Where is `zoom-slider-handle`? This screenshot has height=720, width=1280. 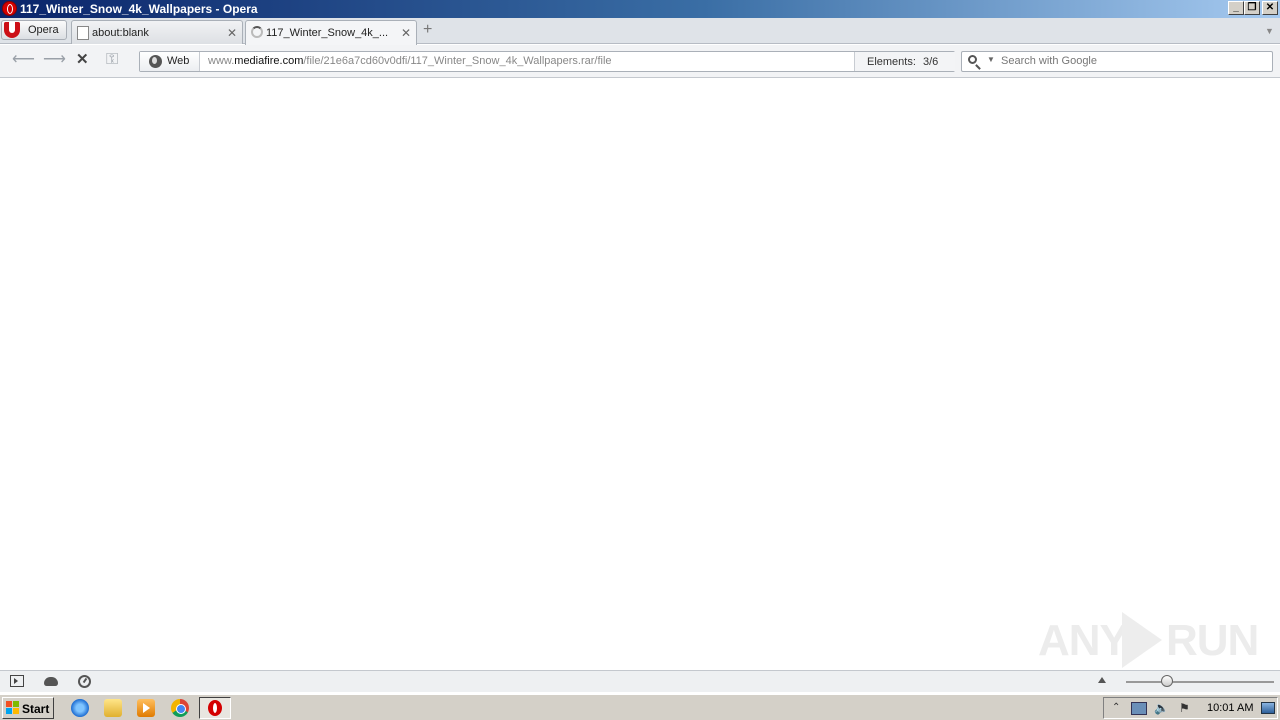 zoom-slider-handle is located at coordinates (1167, 681).